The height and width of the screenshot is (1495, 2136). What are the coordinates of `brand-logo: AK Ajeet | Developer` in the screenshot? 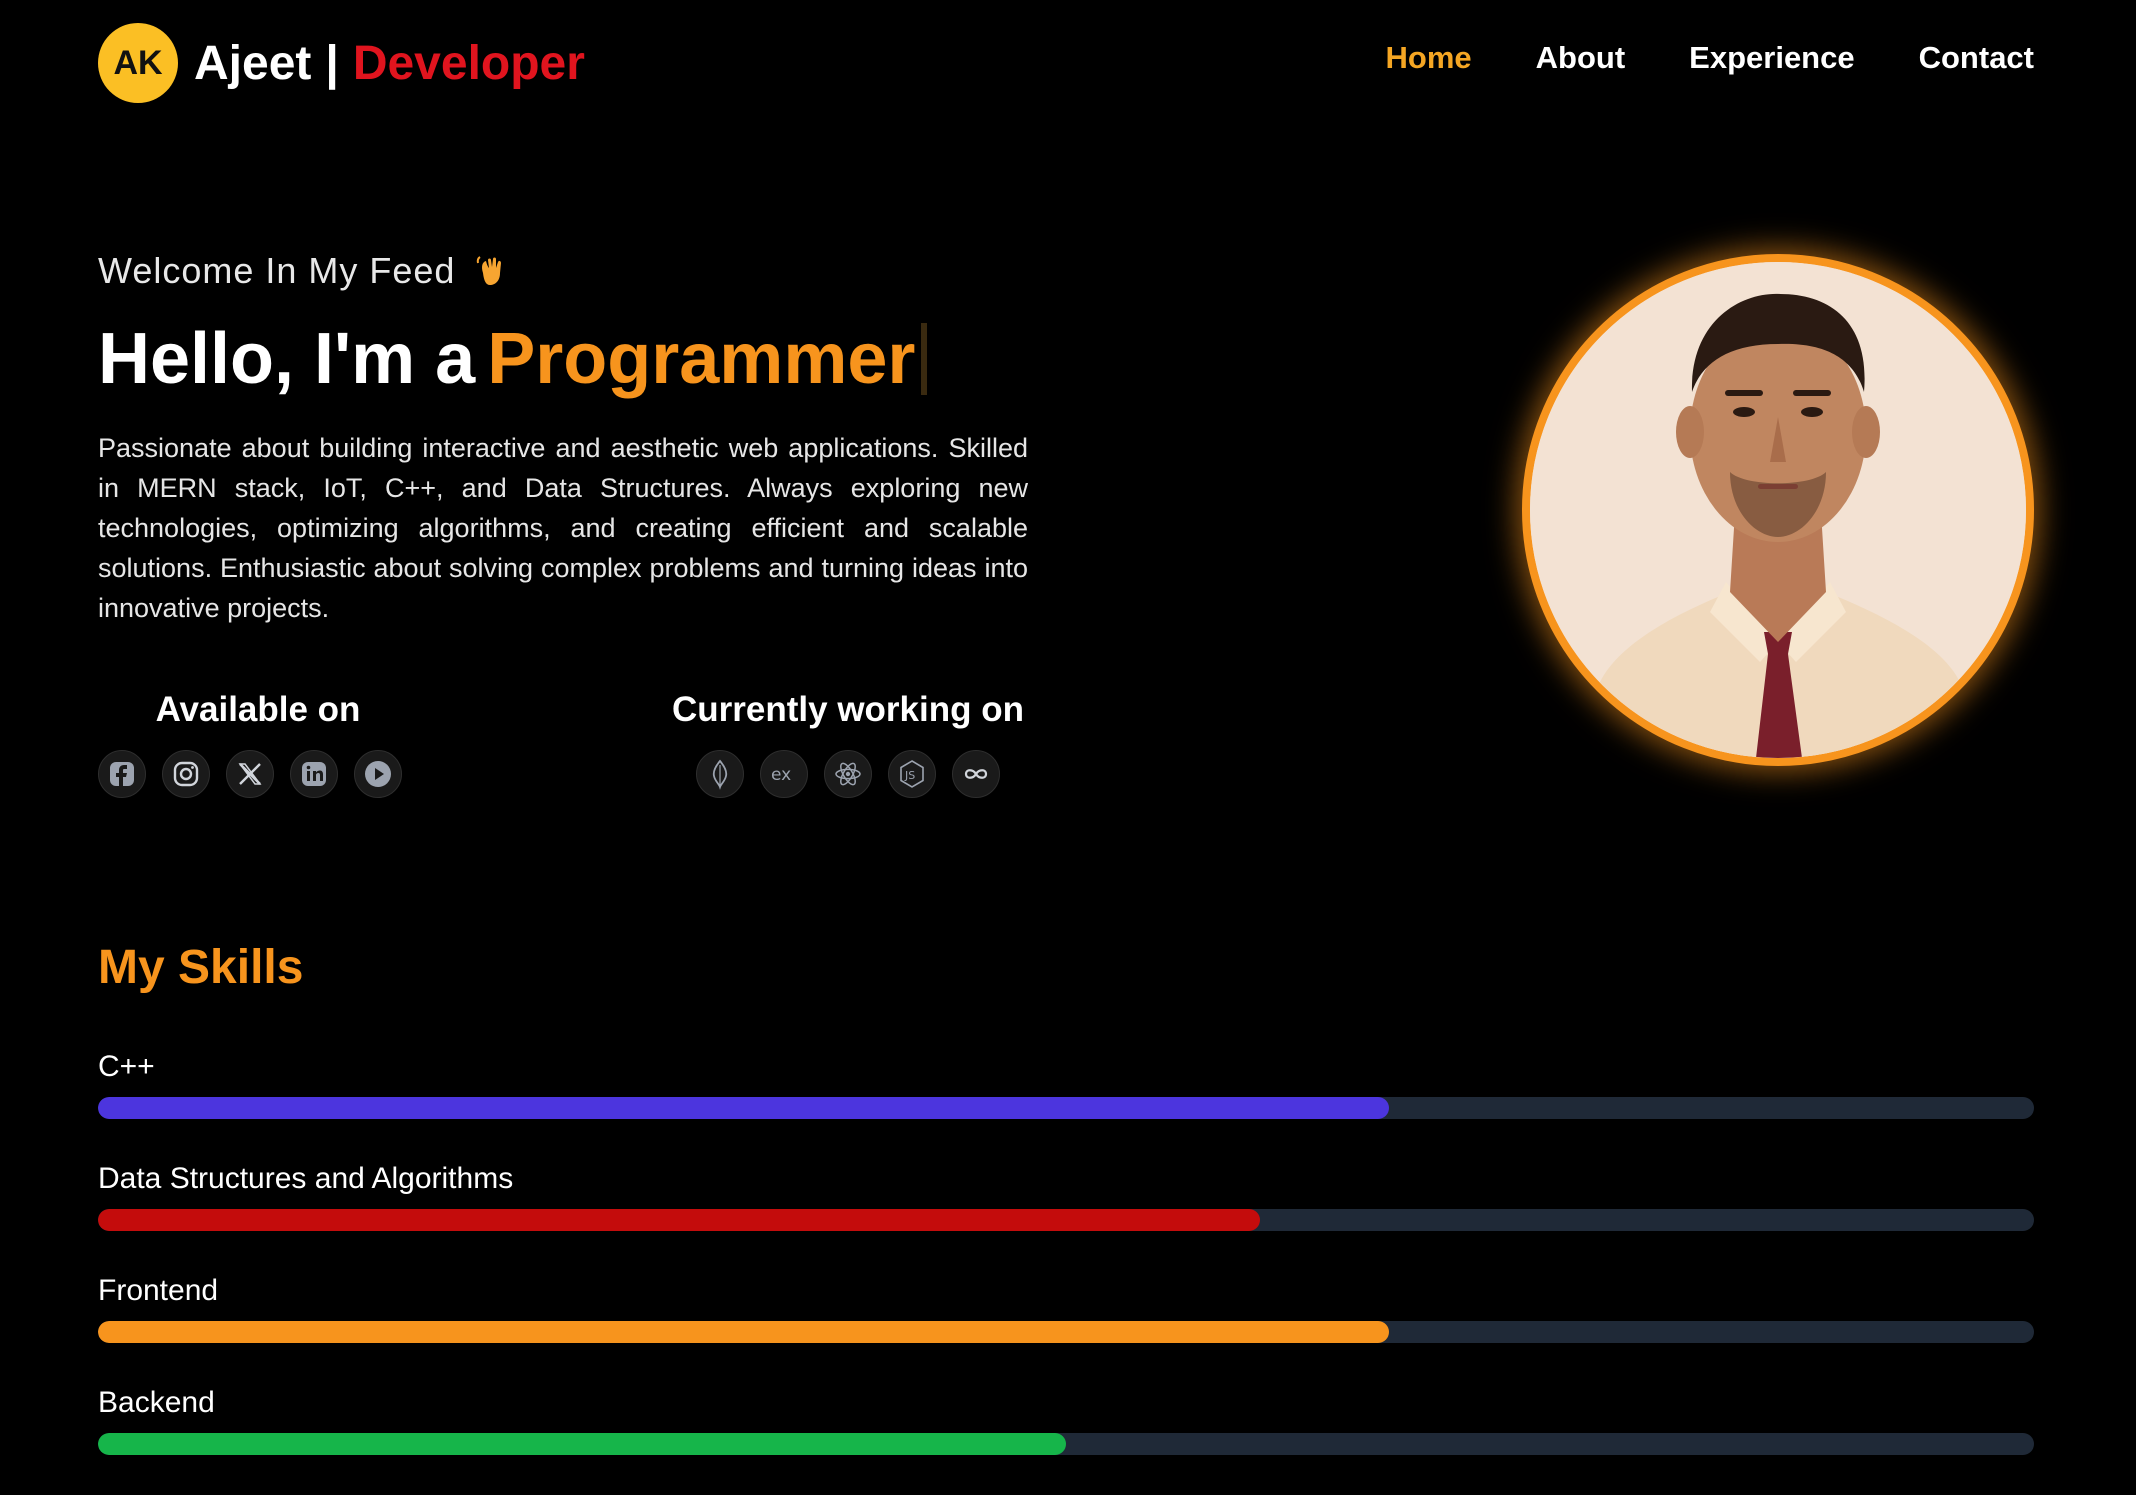 It's located at (341, 63).